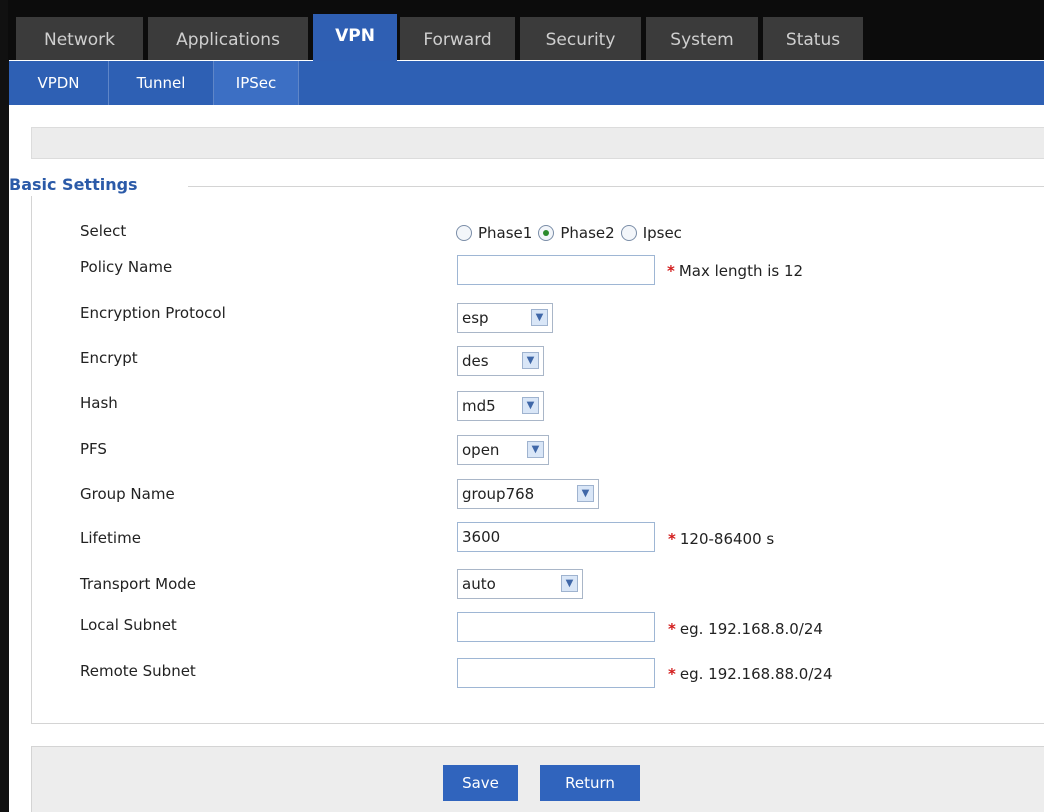 The image size is (1044, 812). What do you see at coordinates (457, 38) in the screenshot?
I see `tab-forward: Forward` at bounding box center [457, 38].